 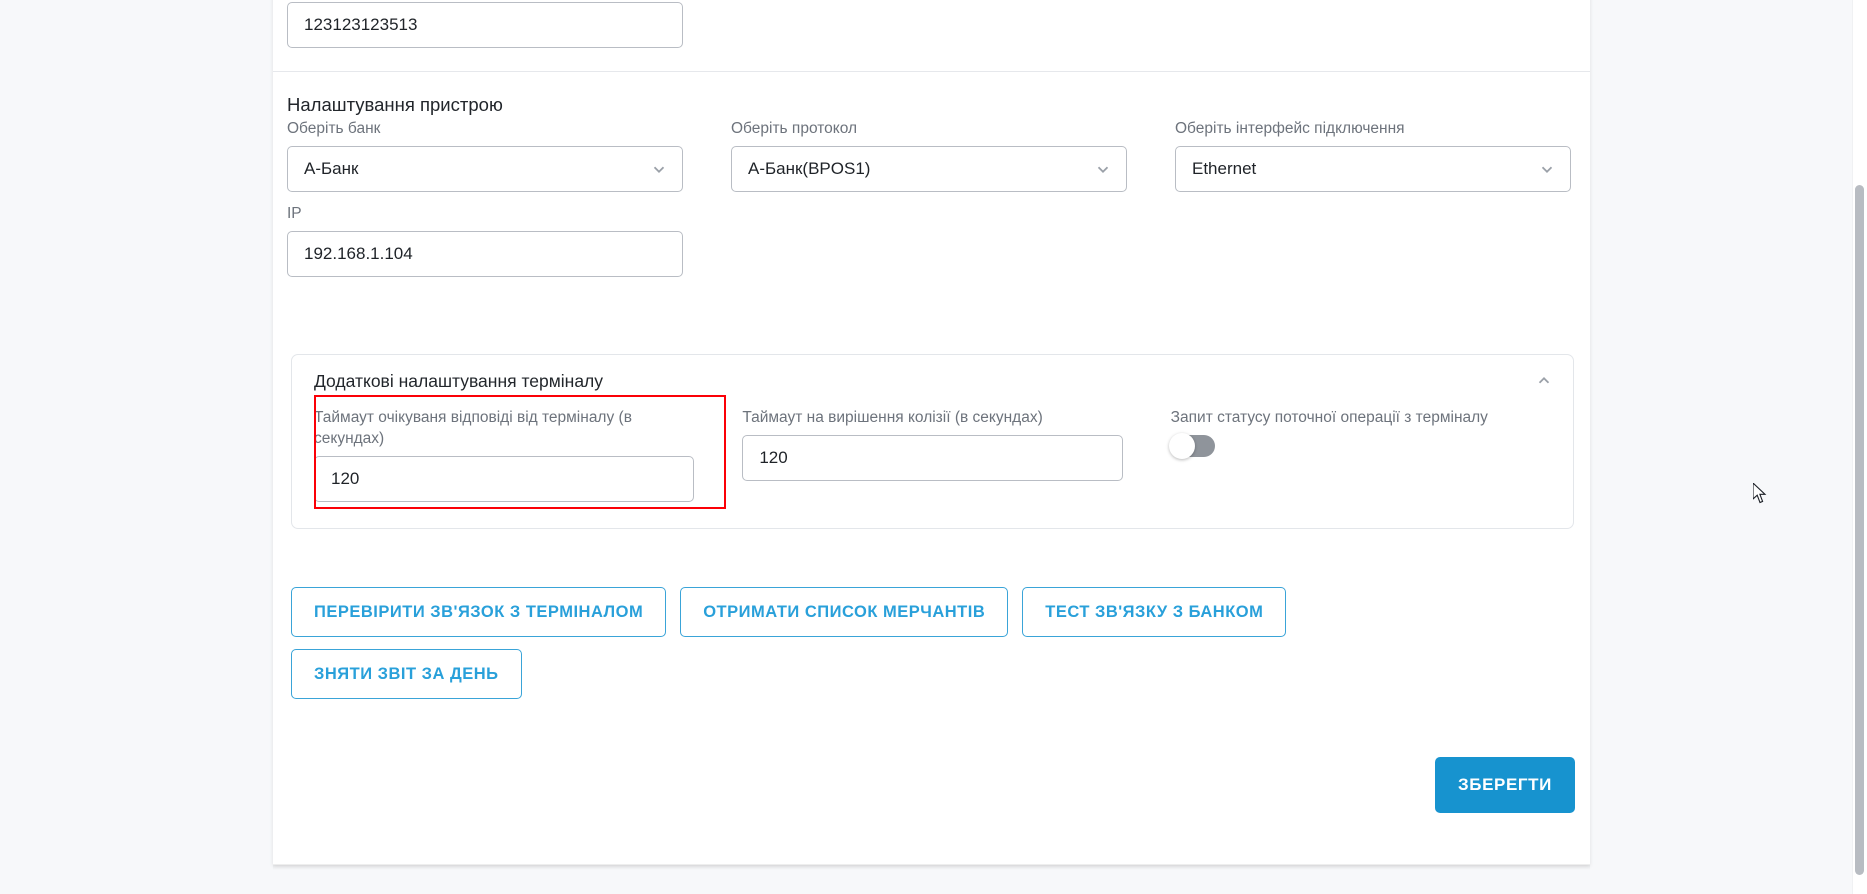 What do you see at coordinates (294, 213) in the screenshot?
I see `ip-field-label: IP` at bounding box center [294, 213].